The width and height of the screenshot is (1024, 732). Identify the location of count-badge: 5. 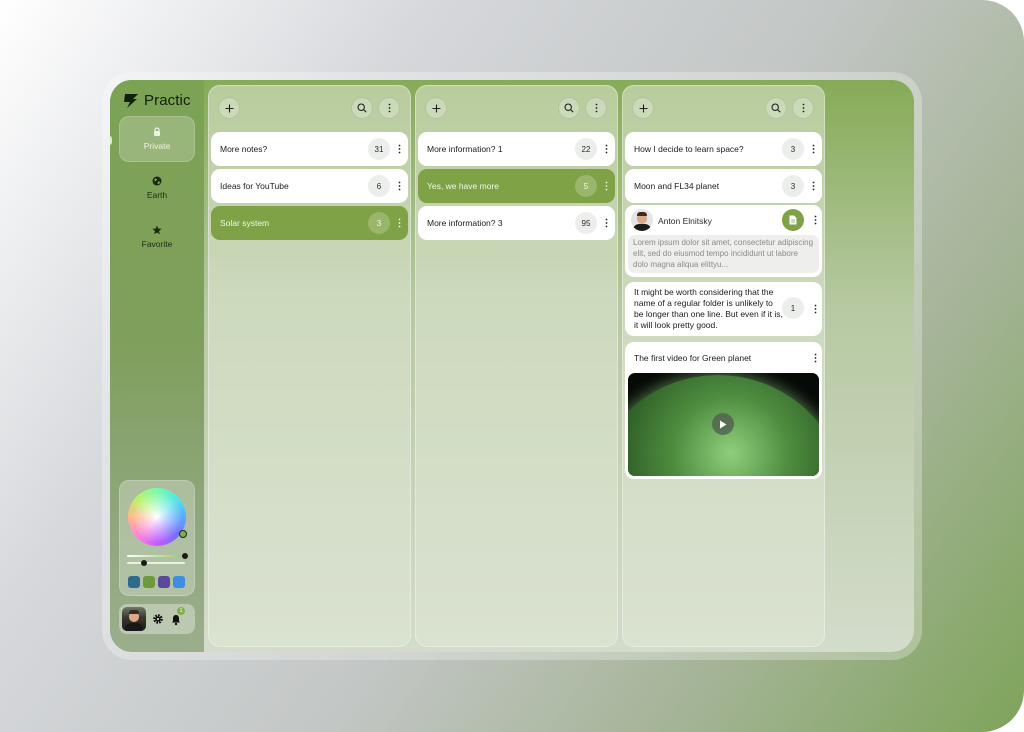
(586, 186).